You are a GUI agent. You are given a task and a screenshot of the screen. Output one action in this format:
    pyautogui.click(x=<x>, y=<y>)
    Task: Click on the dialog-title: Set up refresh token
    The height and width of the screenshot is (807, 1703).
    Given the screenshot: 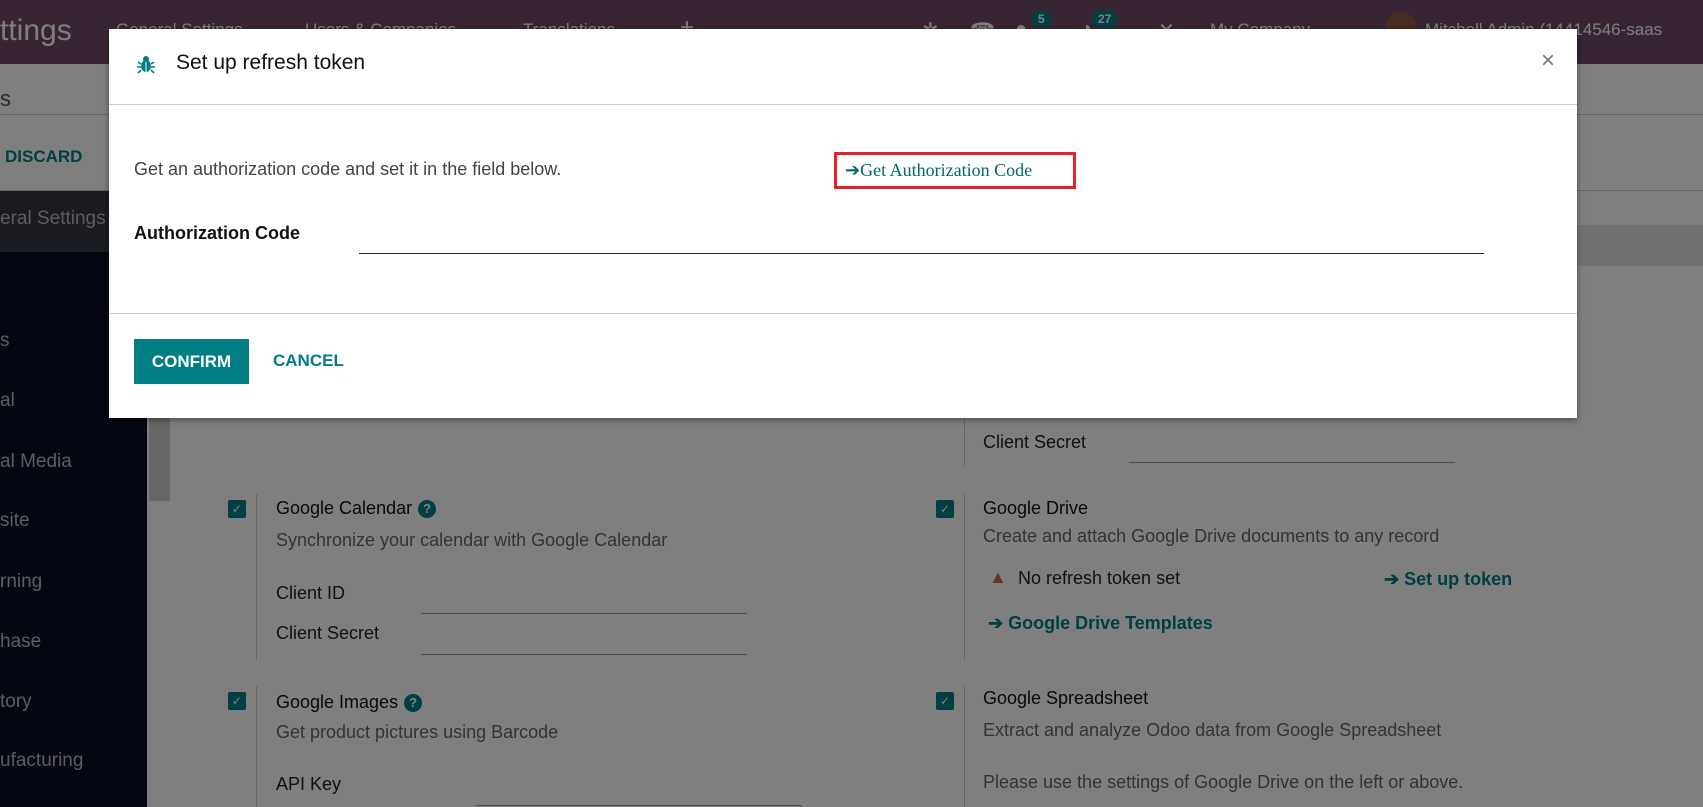 What is the action you would take?
    pyautogui.click(x=271, y=62)
    